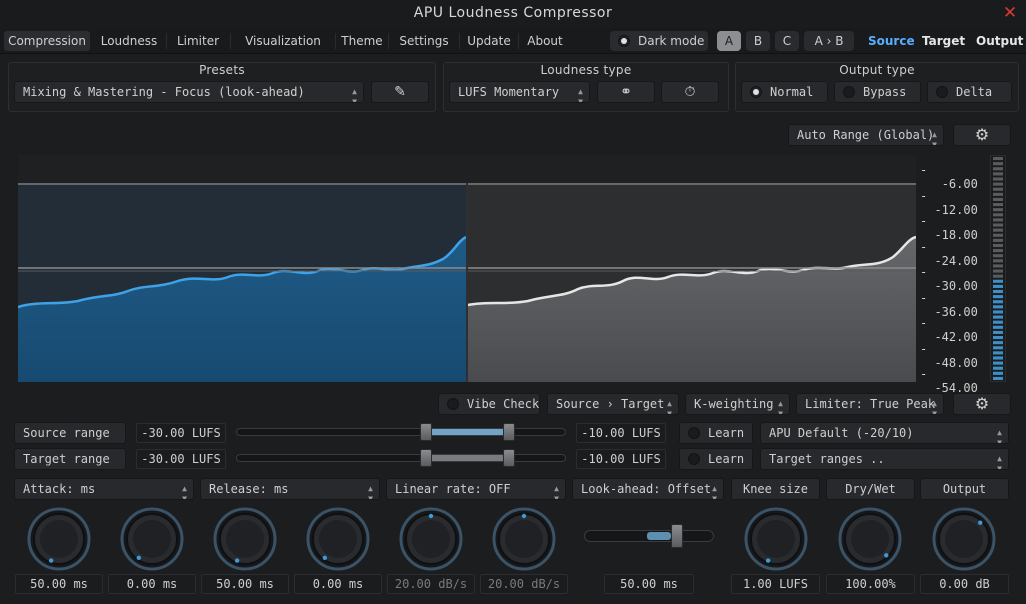 The width and height of the screenshot is (1026, 604). I want to click on attack-target-value: 50.00 ms, so click(245, 584).